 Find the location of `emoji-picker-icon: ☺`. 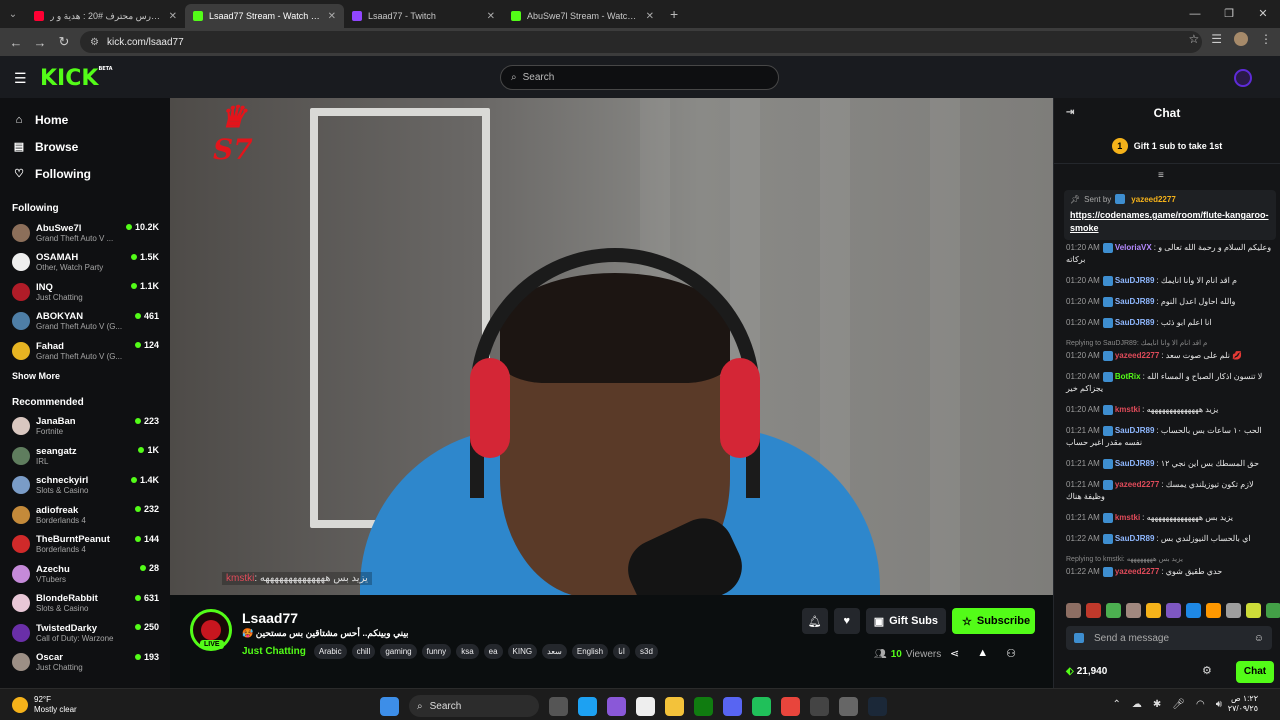

emoji-picker-icon: ☺ is located at coordinates (1259, 638).